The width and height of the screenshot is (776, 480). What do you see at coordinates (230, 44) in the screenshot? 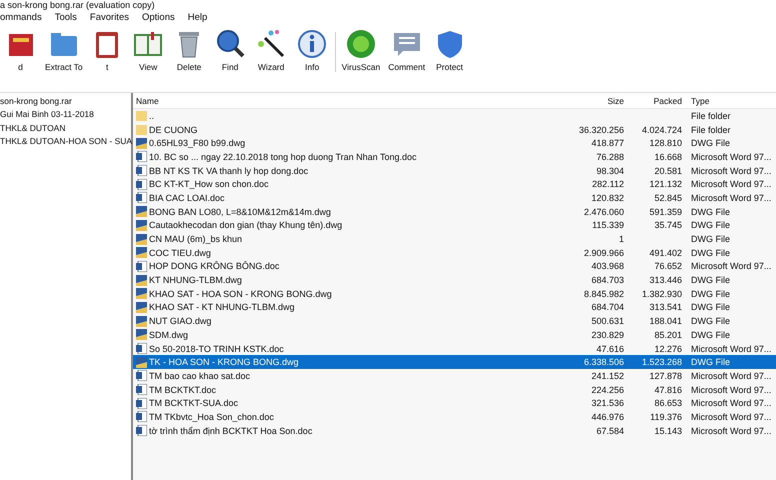
I see `search-icon` at bounding box center [230, 44].